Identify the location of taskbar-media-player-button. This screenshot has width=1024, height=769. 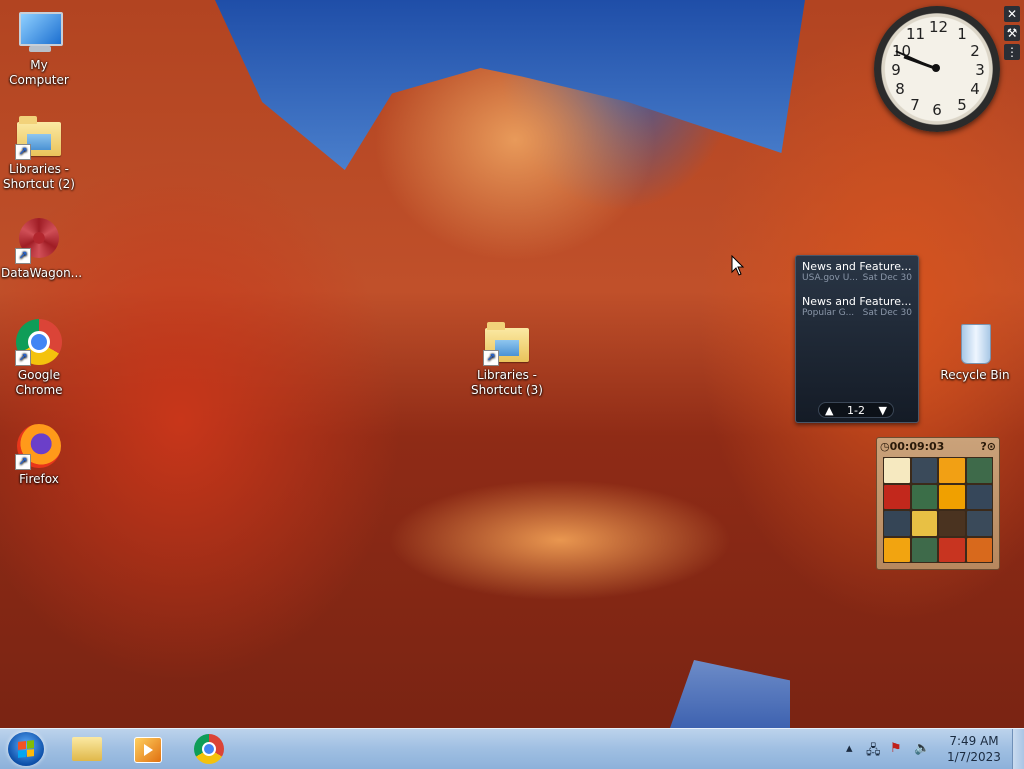
(147, 749).